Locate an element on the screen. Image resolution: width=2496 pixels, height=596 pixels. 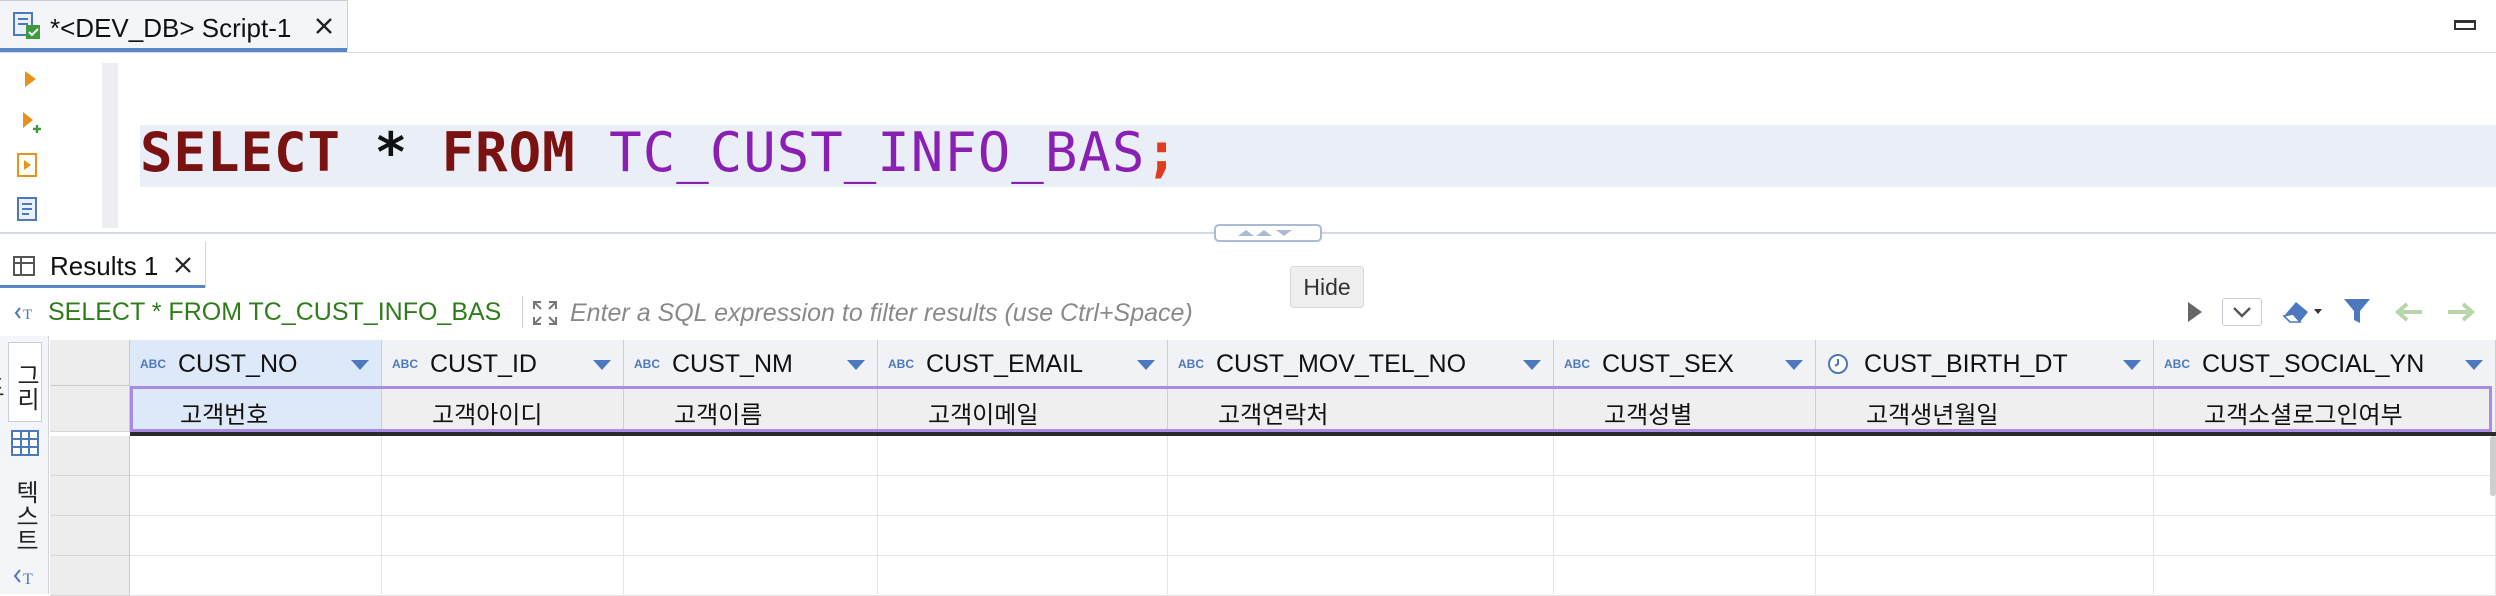
cell-value: 고객연락처 is located at coordinates (1273, 415).